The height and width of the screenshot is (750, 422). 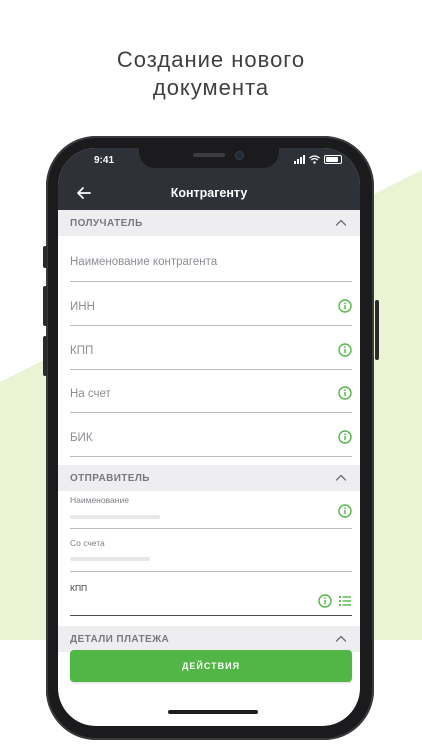 I want to click on kpp-field: КПП, so click(x=211, y=348).